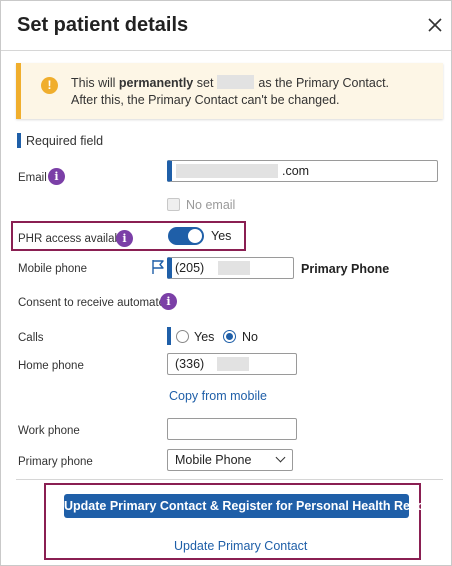 The height and width of the screenshot is (566, 452). I want to click on home-phone-input: (336), so click(232, 364).